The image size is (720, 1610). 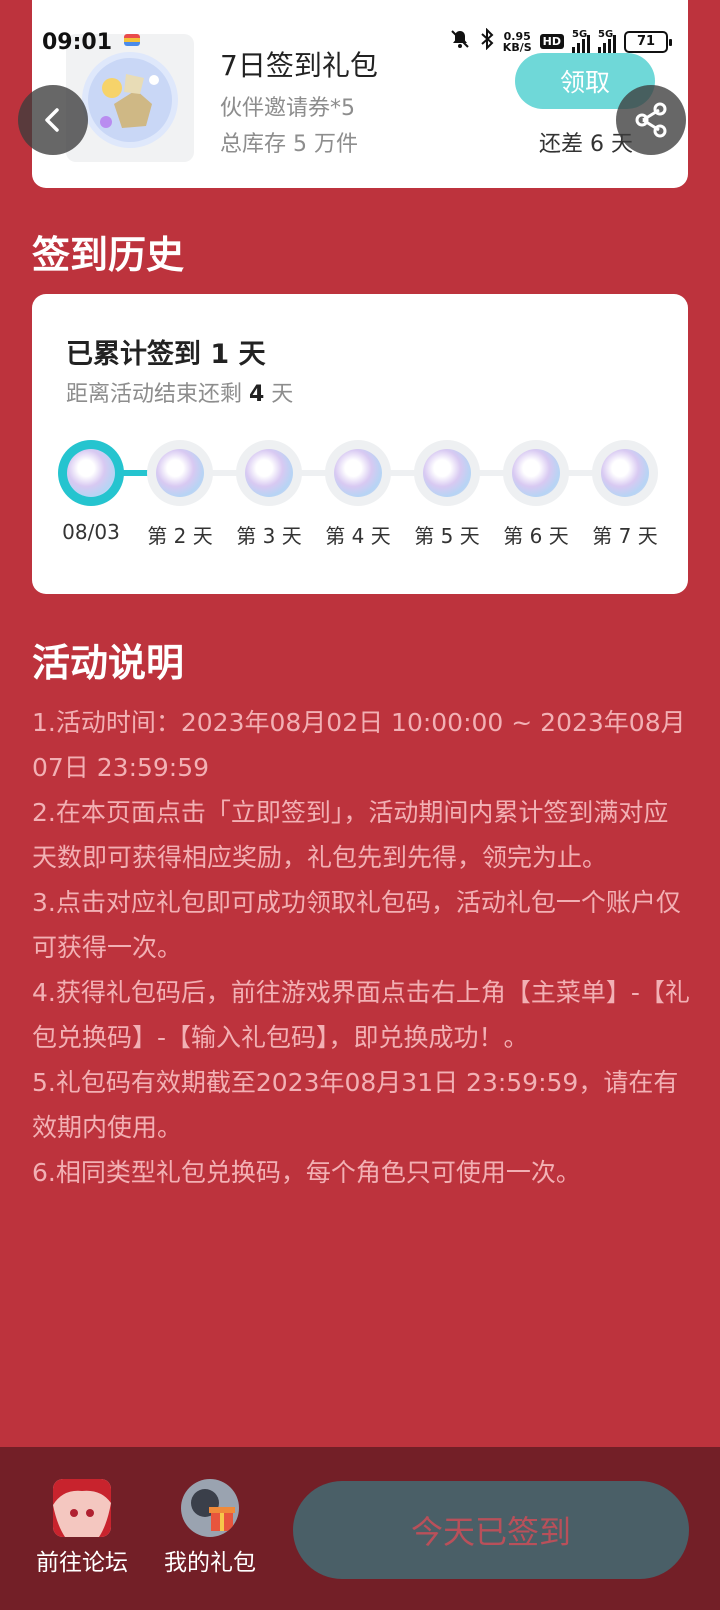 What do you see at coordinates (447, 473) in the screenshot?
I see `day-5-reward-icon` at bounding box center [447, 473].